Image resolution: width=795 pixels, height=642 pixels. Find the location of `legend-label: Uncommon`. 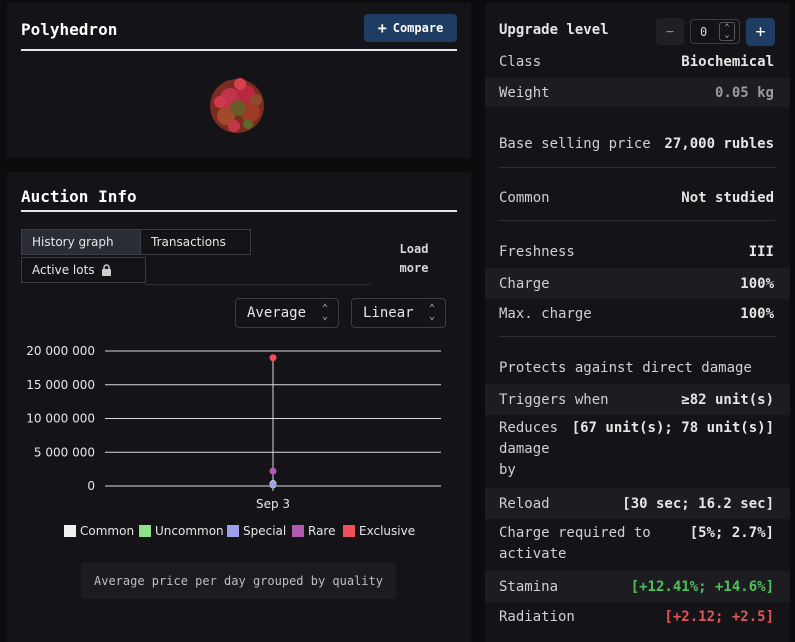

legend-label: Uncommon is located at coordinates (189, 531).